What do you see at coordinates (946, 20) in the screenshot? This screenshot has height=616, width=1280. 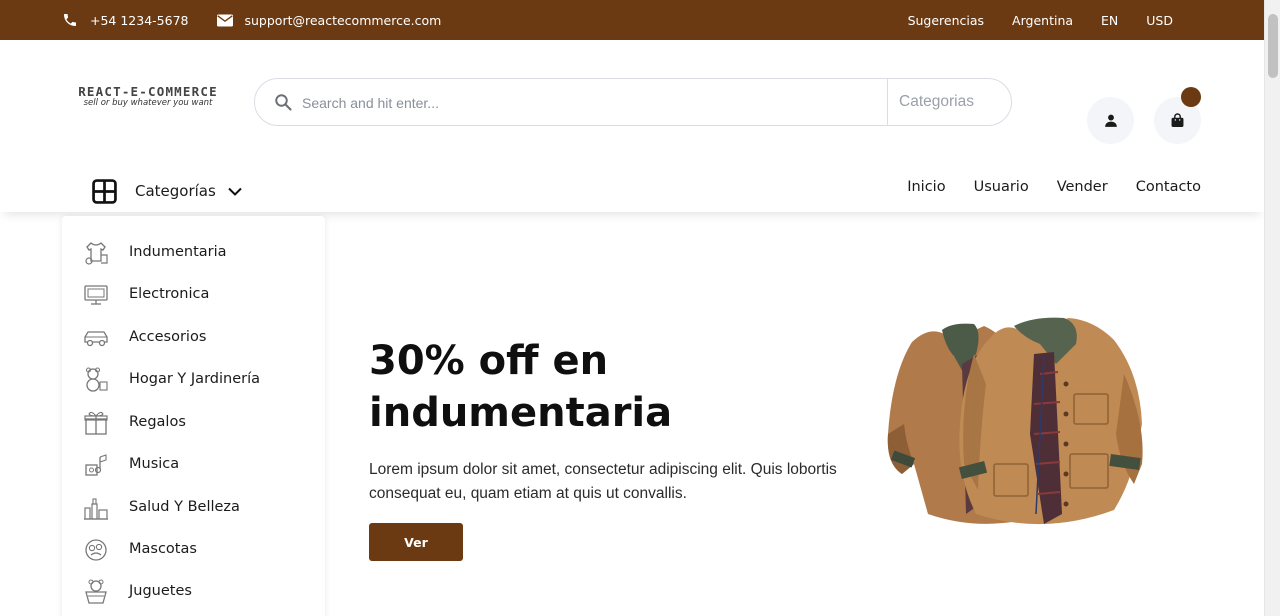 I see `suggestions-link: Sugerencias` at bounding box center [946, 20].